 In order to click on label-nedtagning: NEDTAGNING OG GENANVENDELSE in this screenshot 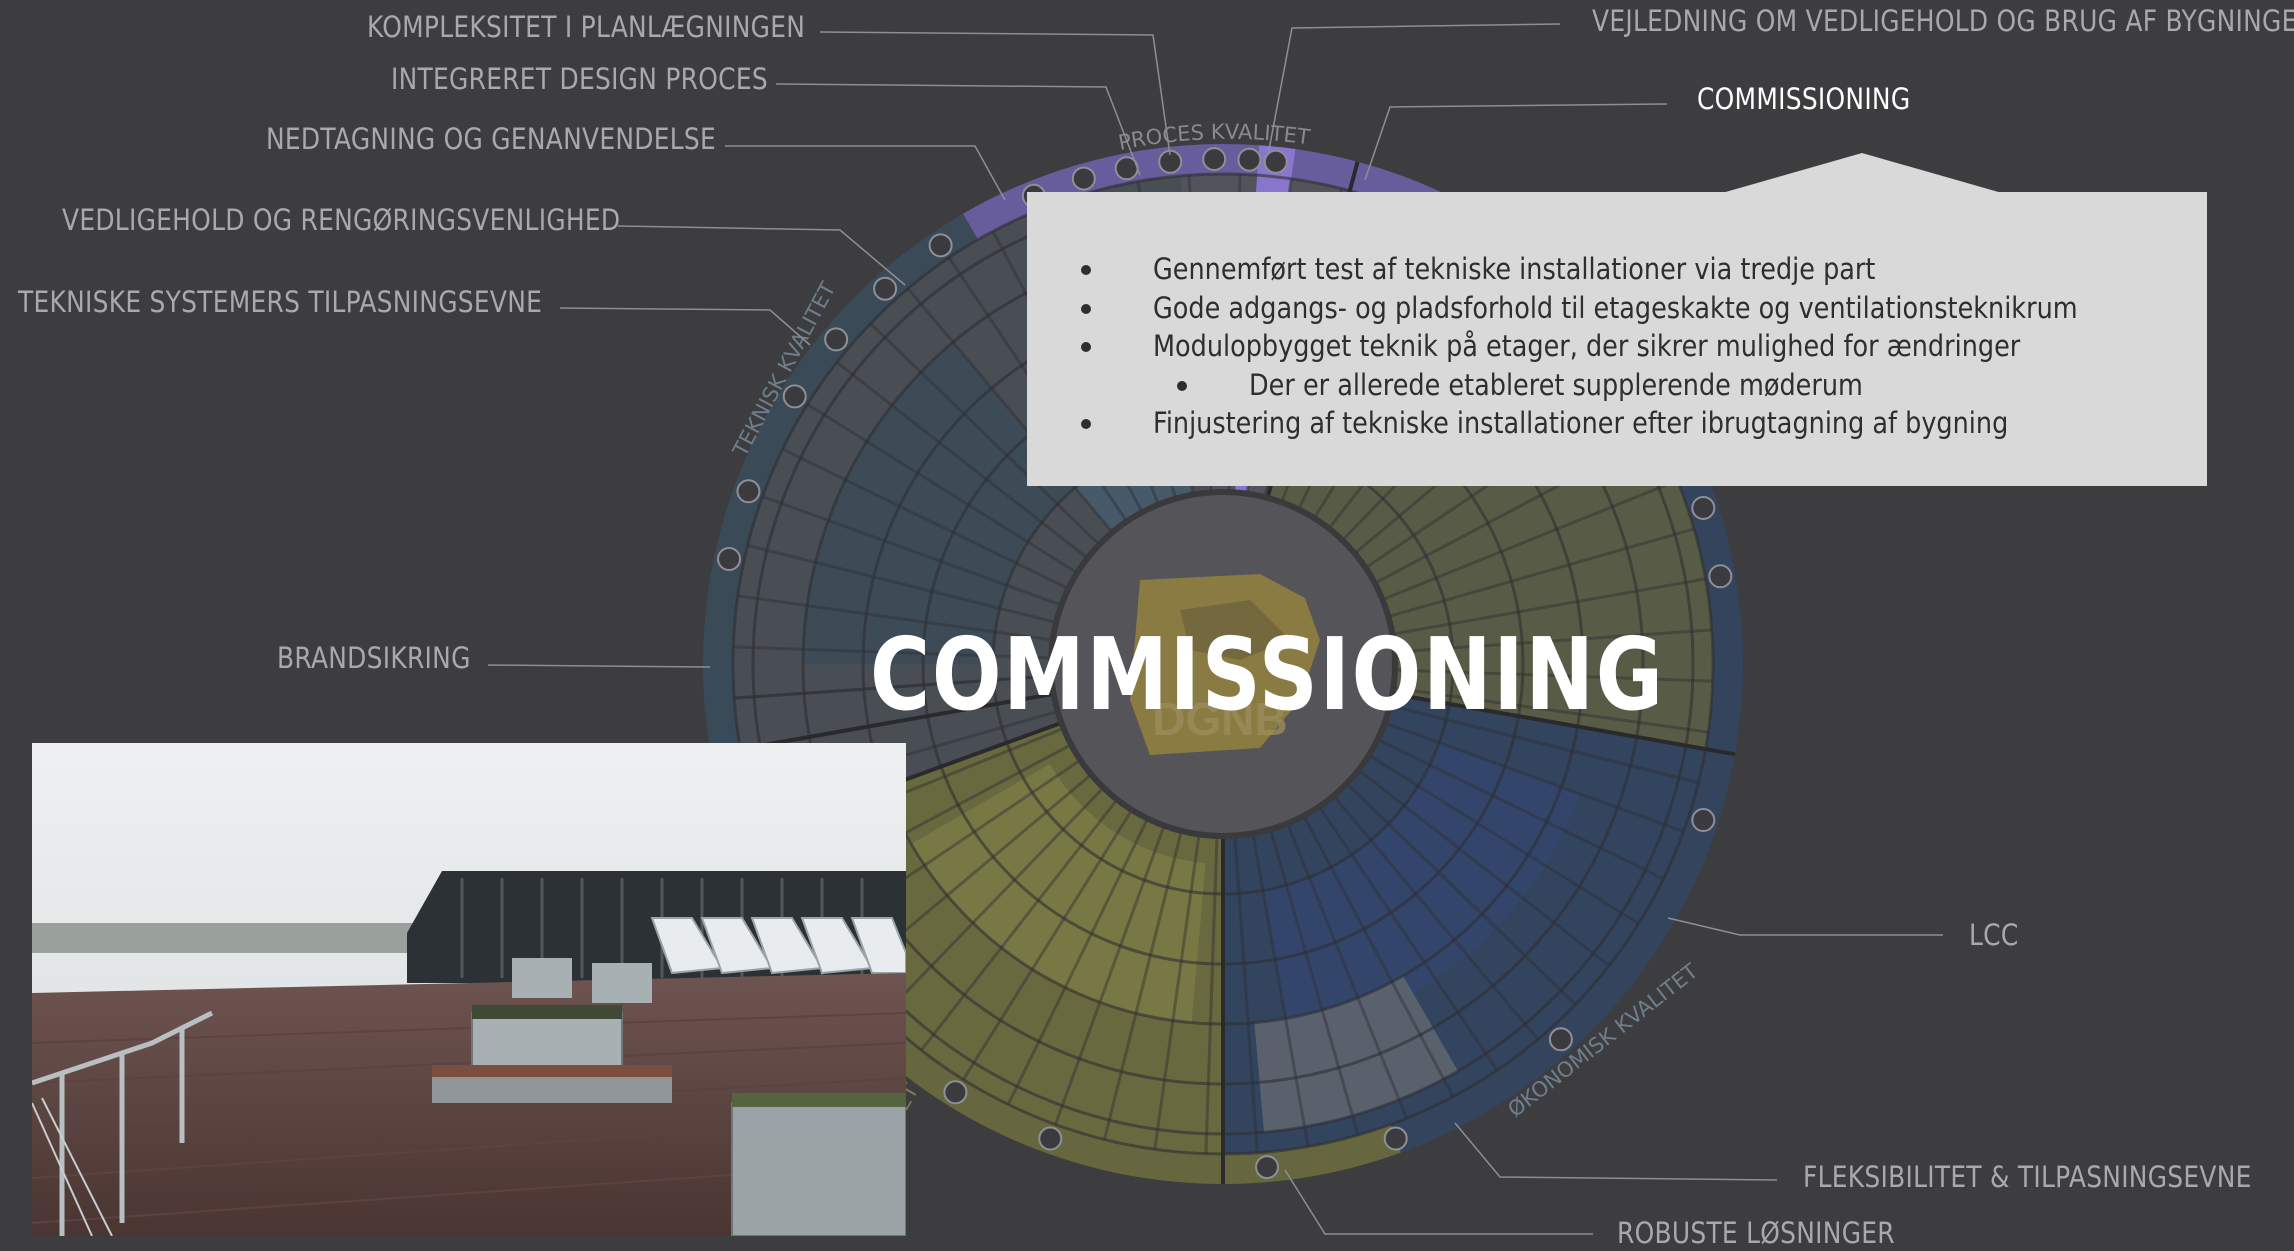, I will do `click(491, 139)`.